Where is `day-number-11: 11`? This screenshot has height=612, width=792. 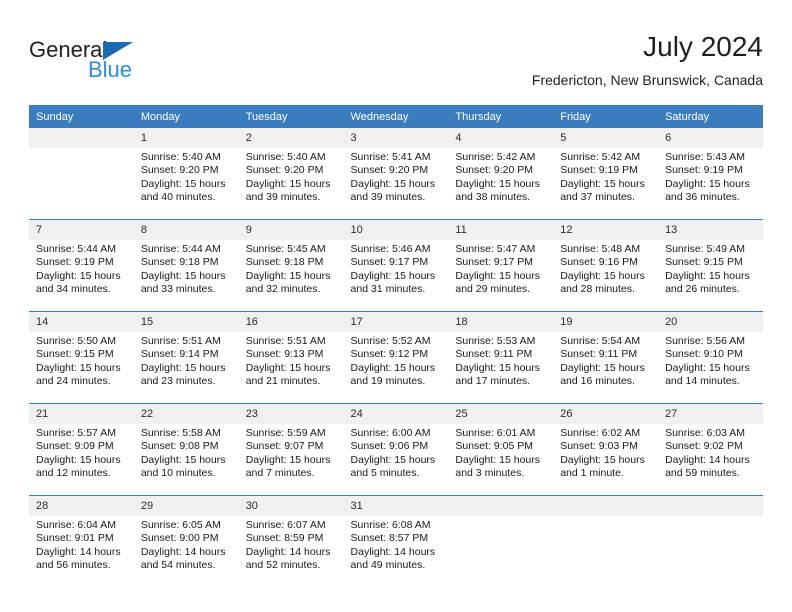 day-number-11: 11 is located at coordinates (501, 230).